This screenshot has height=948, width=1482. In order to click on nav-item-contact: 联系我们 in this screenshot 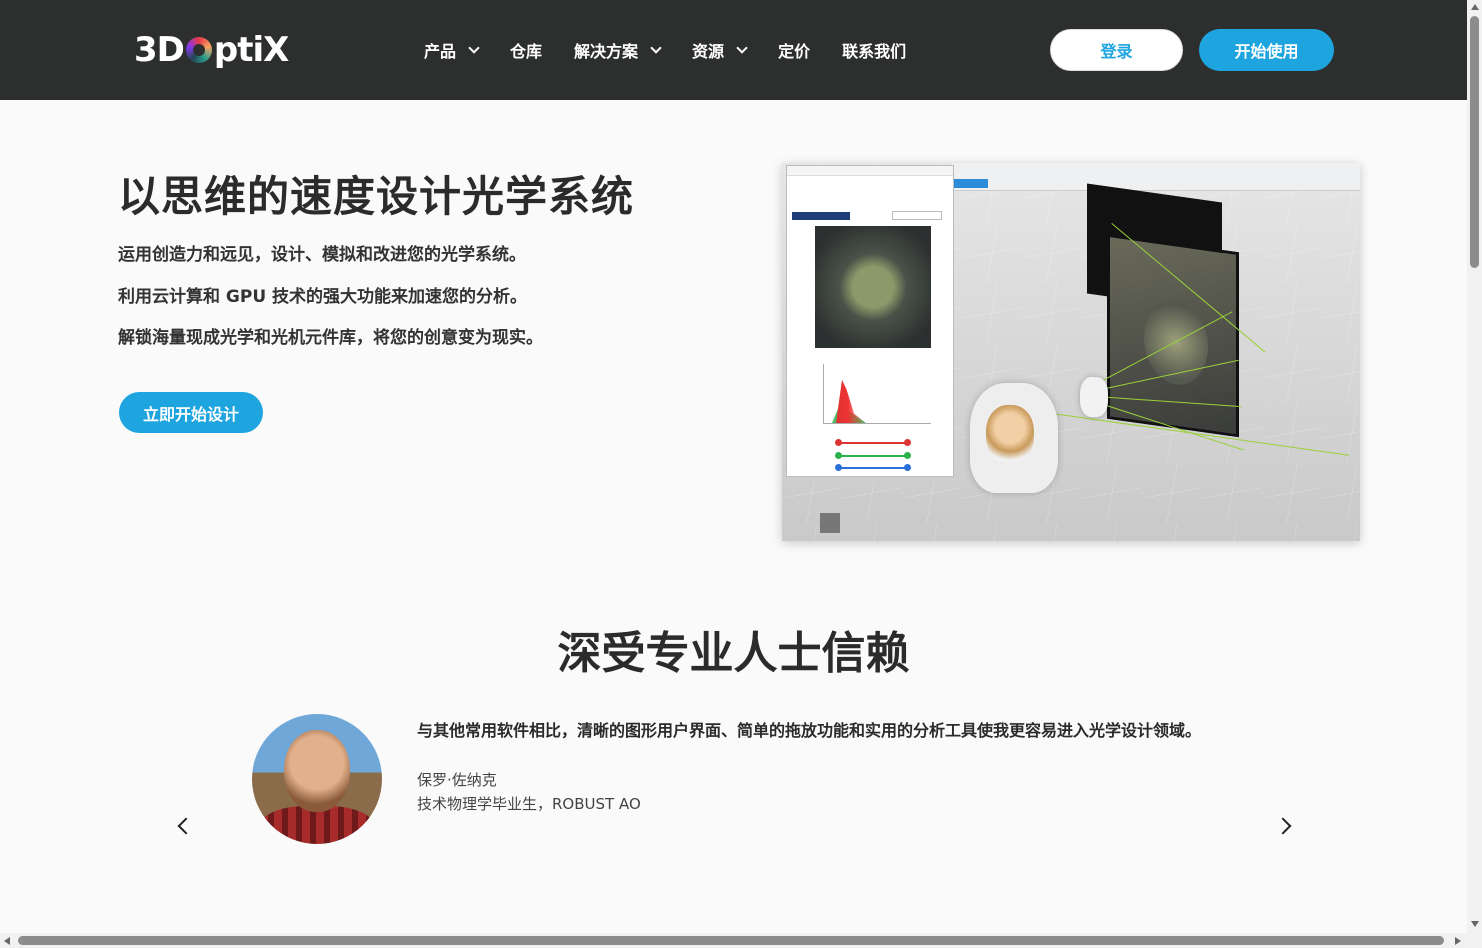, I will do `click(874, 50)`.